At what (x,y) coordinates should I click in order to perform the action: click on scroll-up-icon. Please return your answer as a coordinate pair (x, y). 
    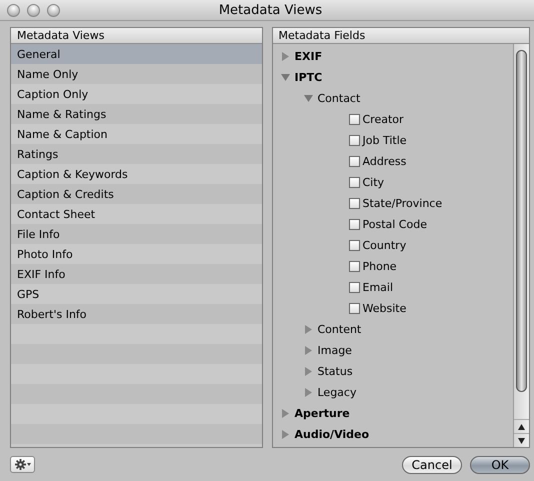
    Looking at the image, I should click on (521, 427).